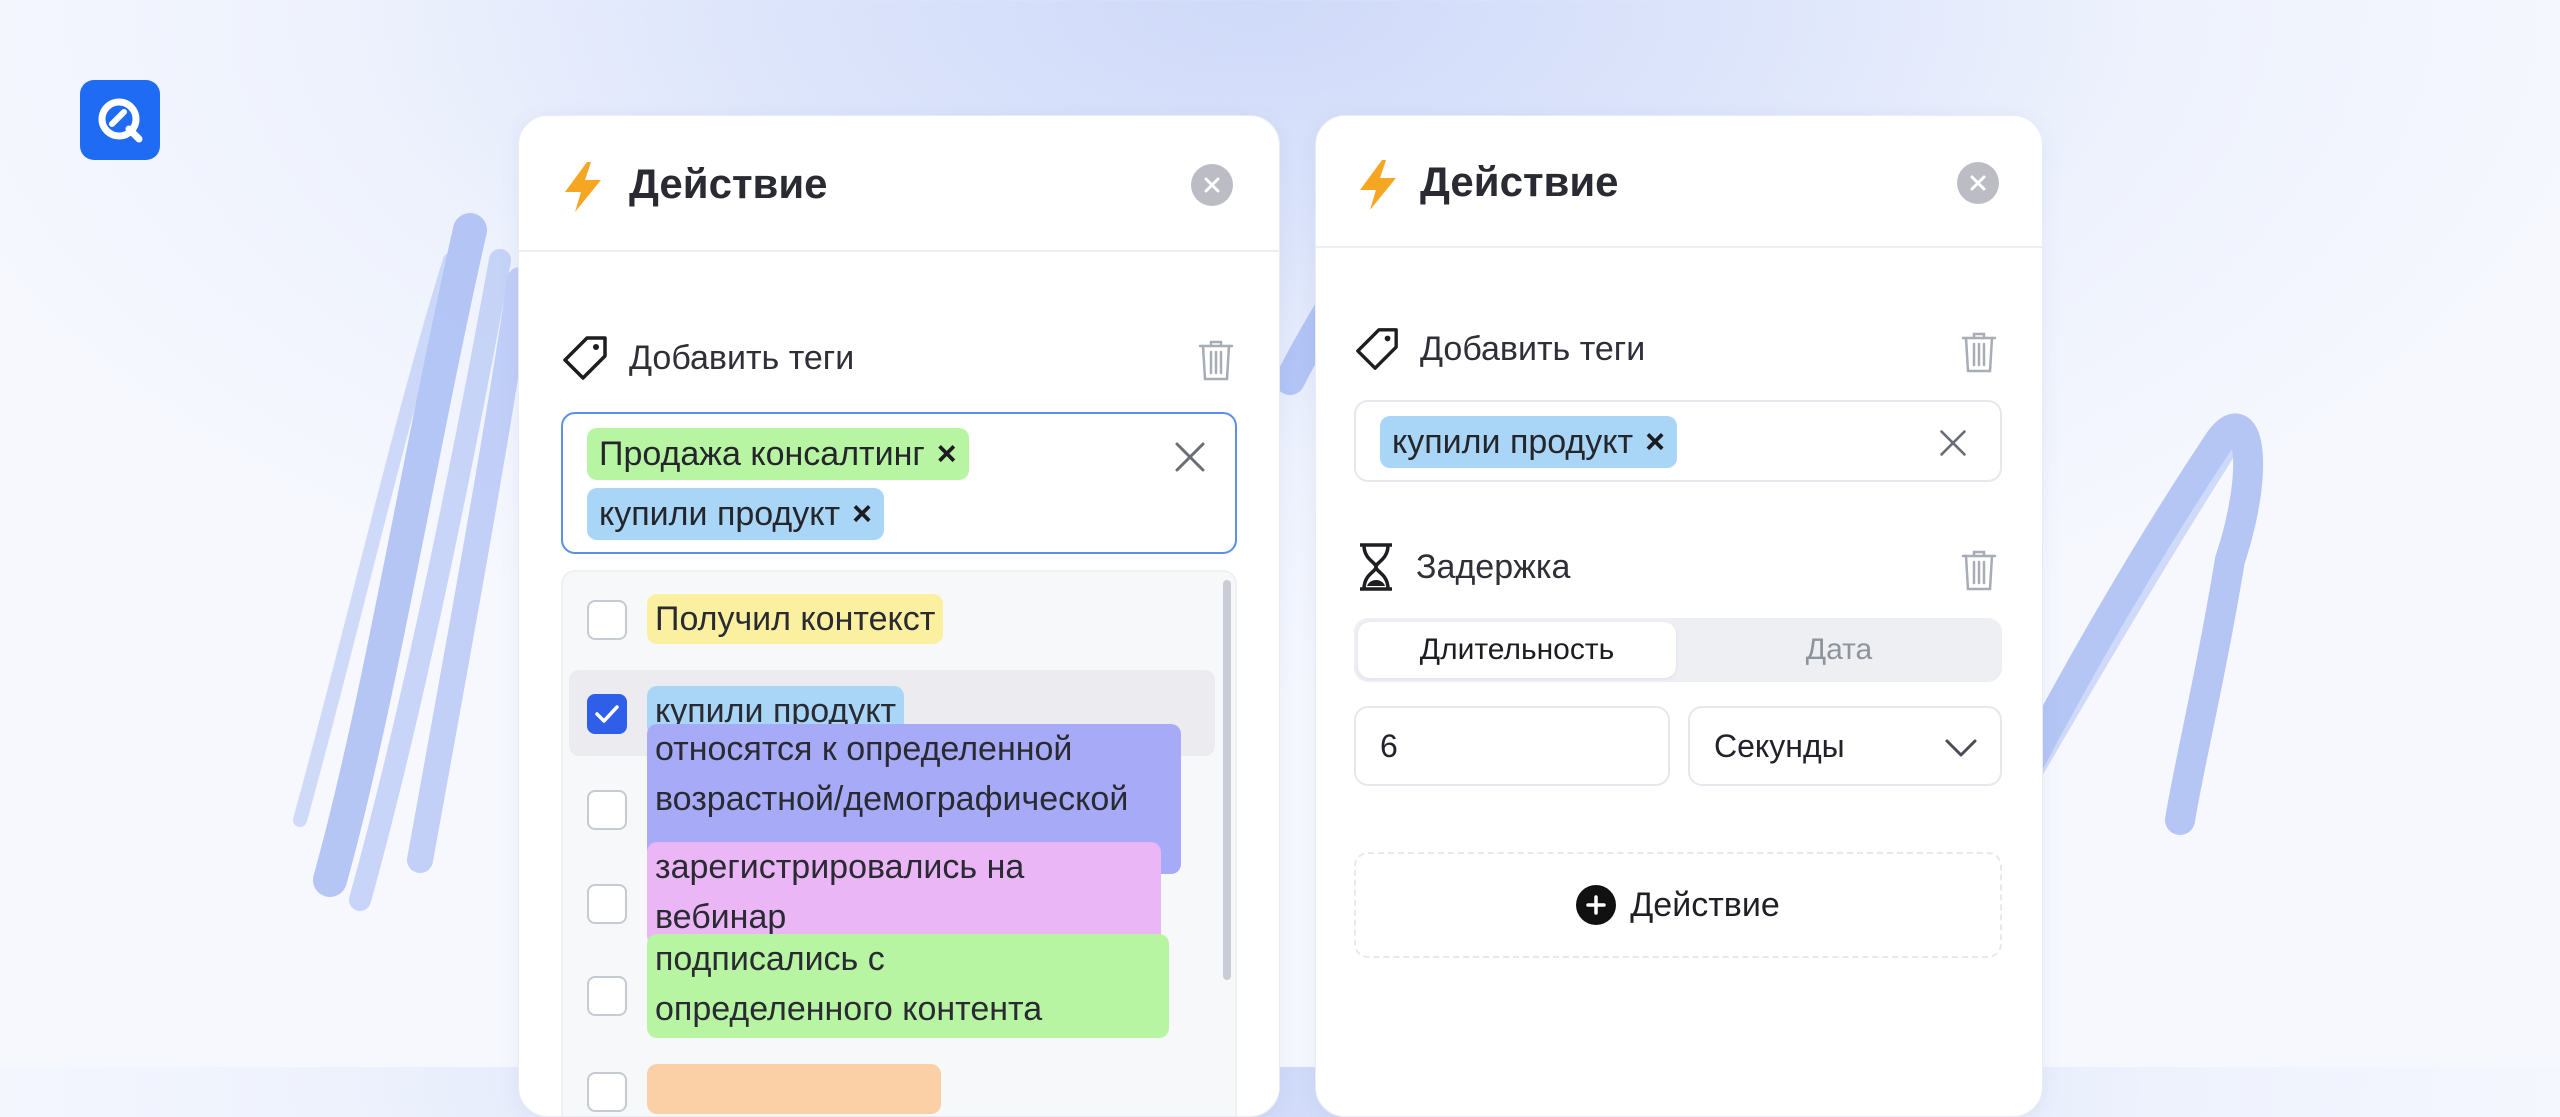  Describe the element at coordinates (1512, 746) in the screenshot. I see `delay-value-input: 6` at that location.